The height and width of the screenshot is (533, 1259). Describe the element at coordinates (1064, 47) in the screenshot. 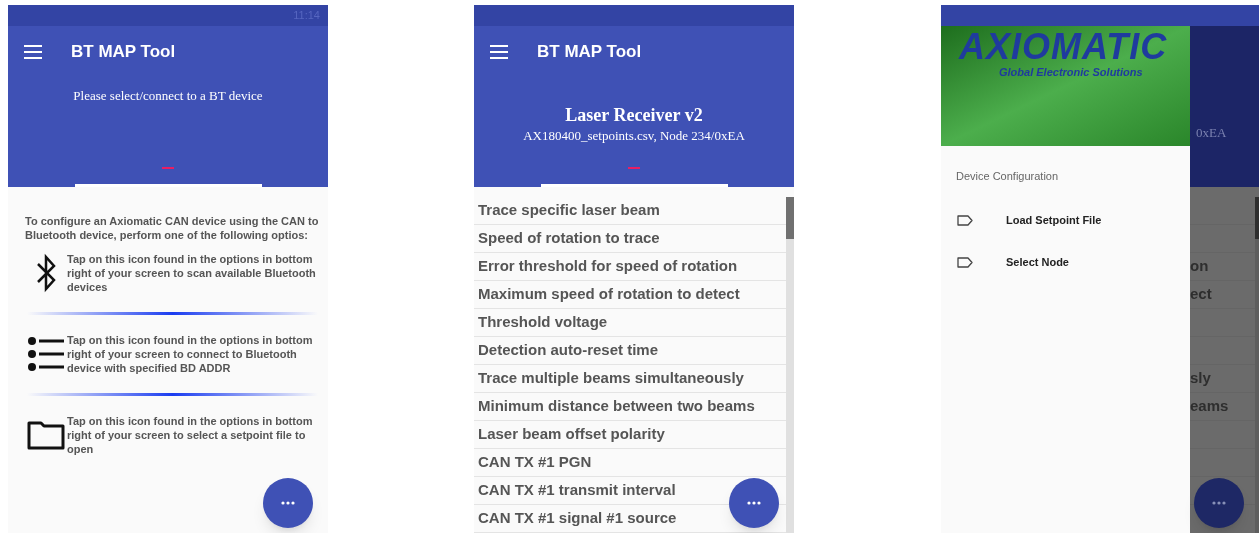

I see `logo-text: AXIOMATIC` at that location.